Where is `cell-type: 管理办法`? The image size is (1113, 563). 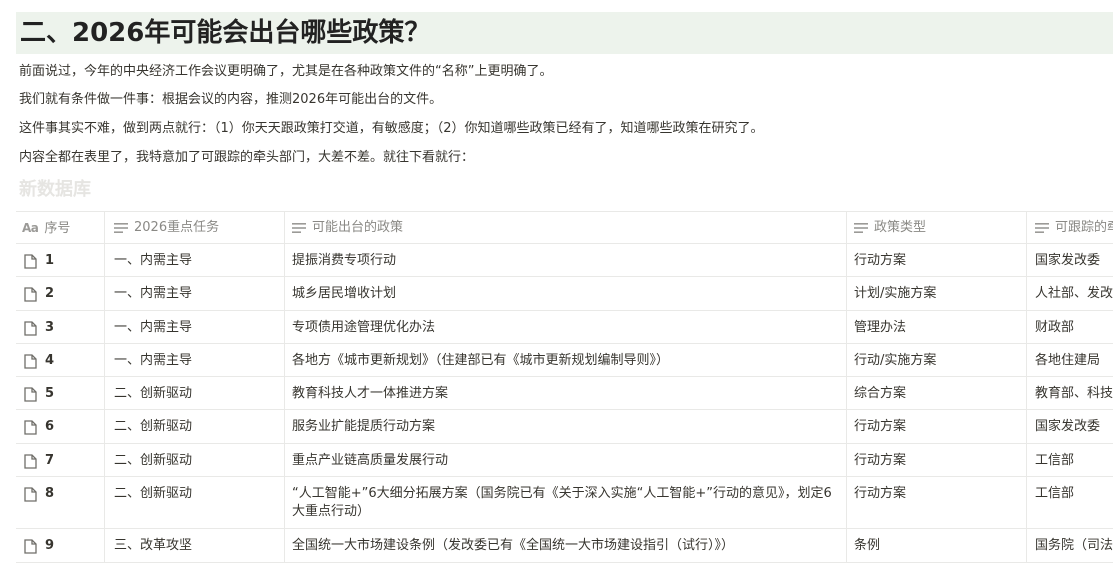 cell-type: 管理办法 is located at coordinates (937, 327).